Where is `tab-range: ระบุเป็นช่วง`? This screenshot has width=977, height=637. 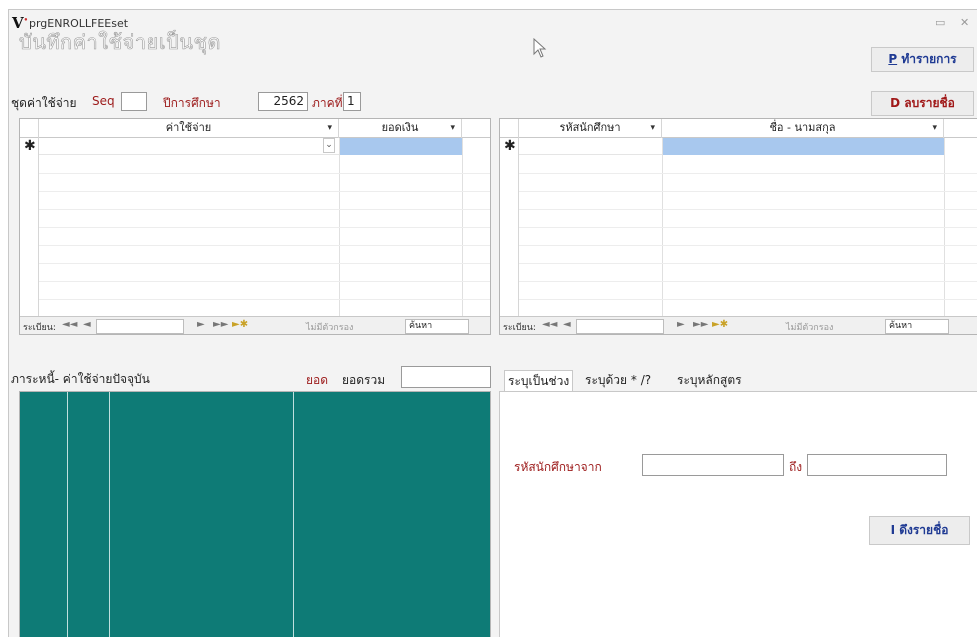 tab-range: ระบุเป็นช่วง is located at coordinates (539, 381).